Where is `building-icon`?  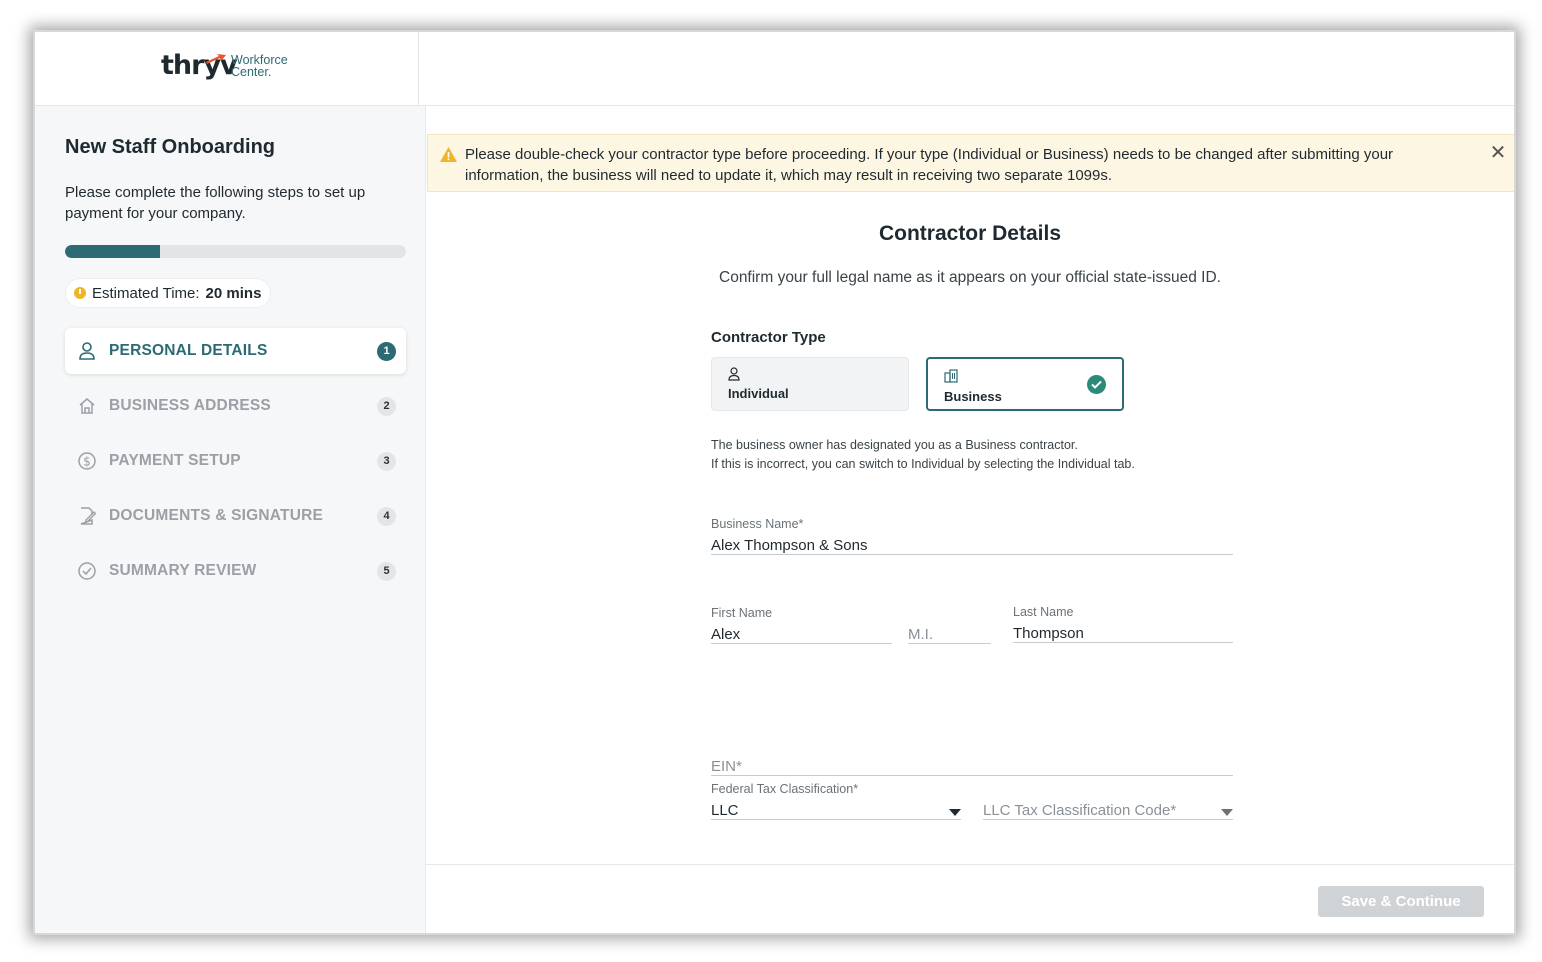 building-icon is located at coordinates (951, 376).